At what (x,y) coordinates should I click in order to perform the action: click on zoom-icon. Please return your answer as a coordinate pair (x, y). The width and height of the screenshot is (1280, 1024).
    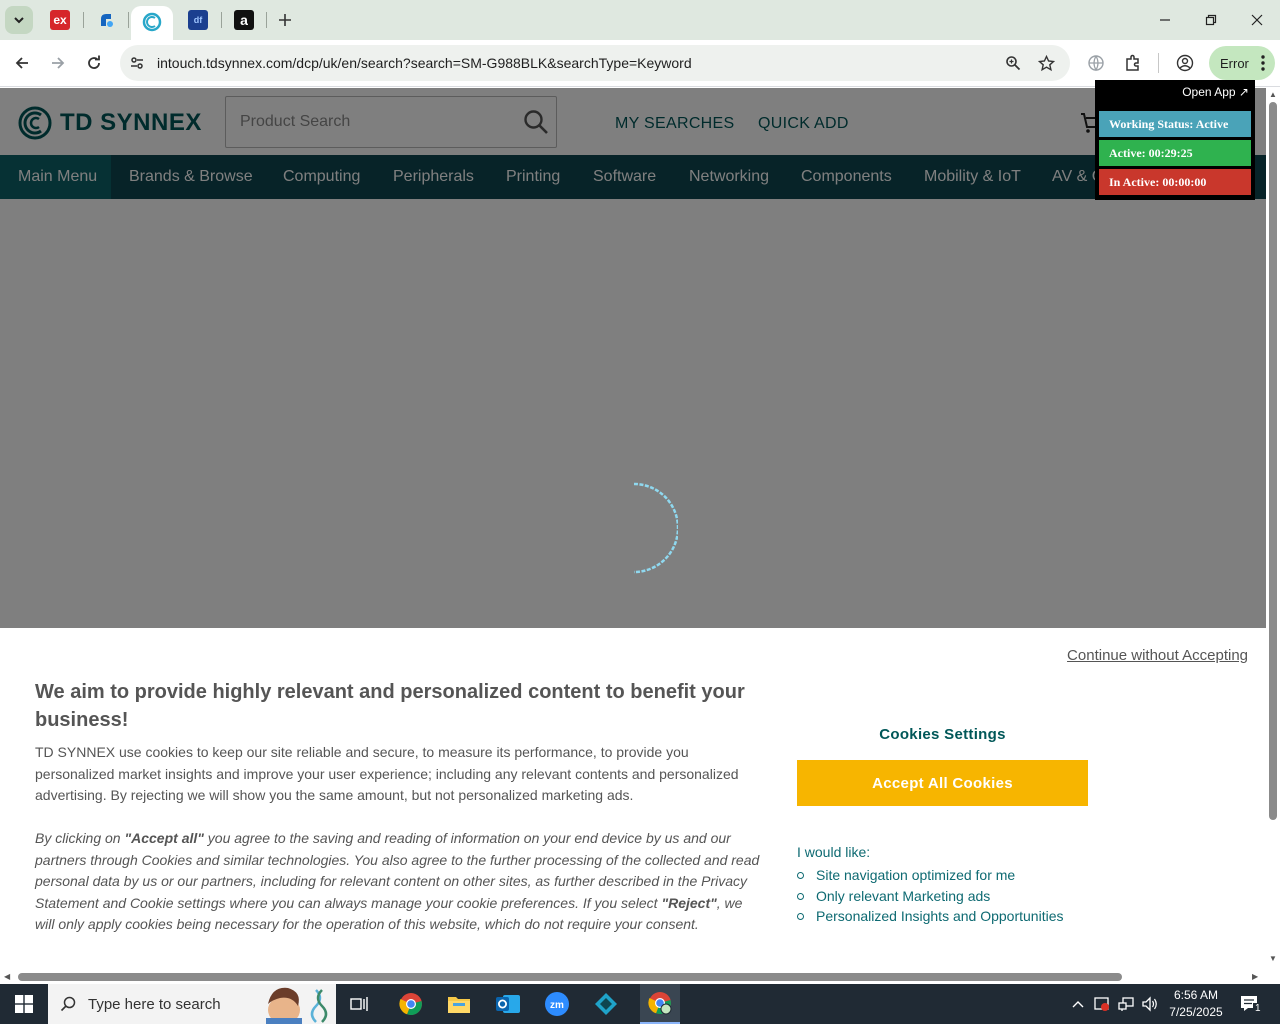
    Looking at the image, I should click on (1013, 63).